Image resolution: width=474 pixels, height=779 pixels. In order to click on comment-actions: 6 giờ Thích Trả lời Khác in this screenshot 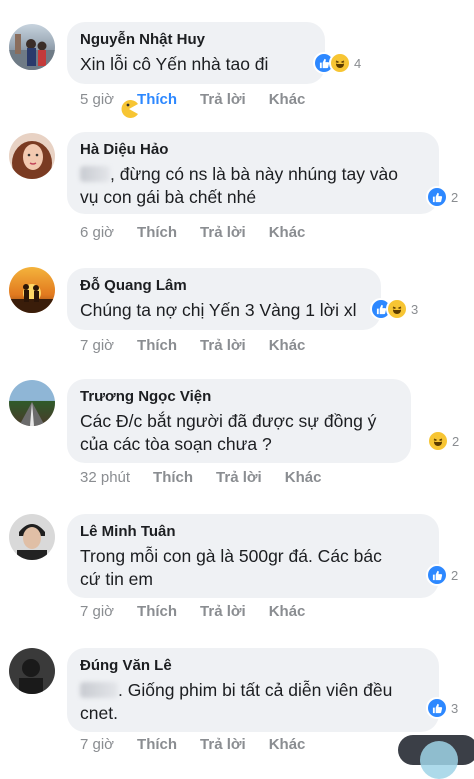, I will do `click(204, 232)`.